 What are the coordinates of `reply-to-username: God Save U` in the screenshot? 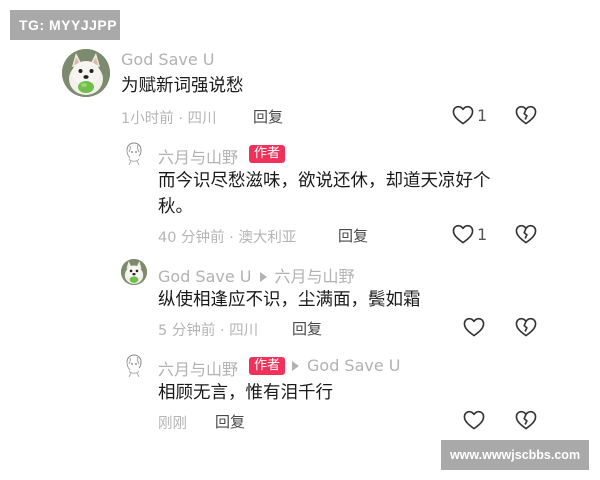 It's located at (354, 365).